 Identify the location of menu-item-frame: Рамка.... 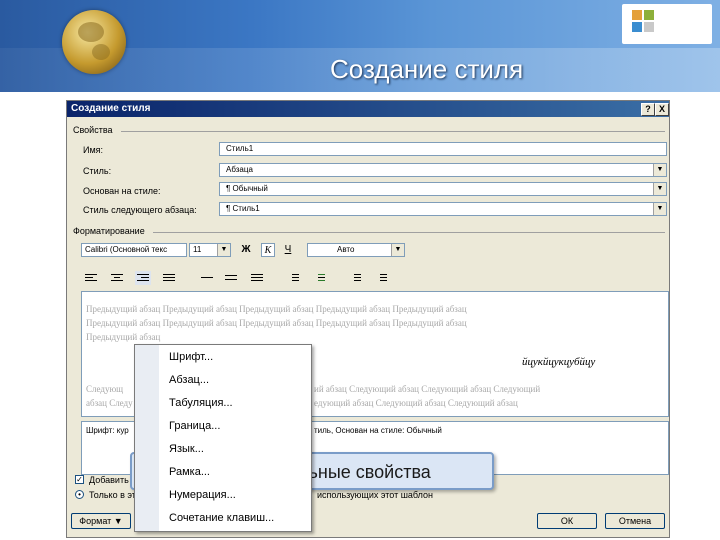
(189, 472).